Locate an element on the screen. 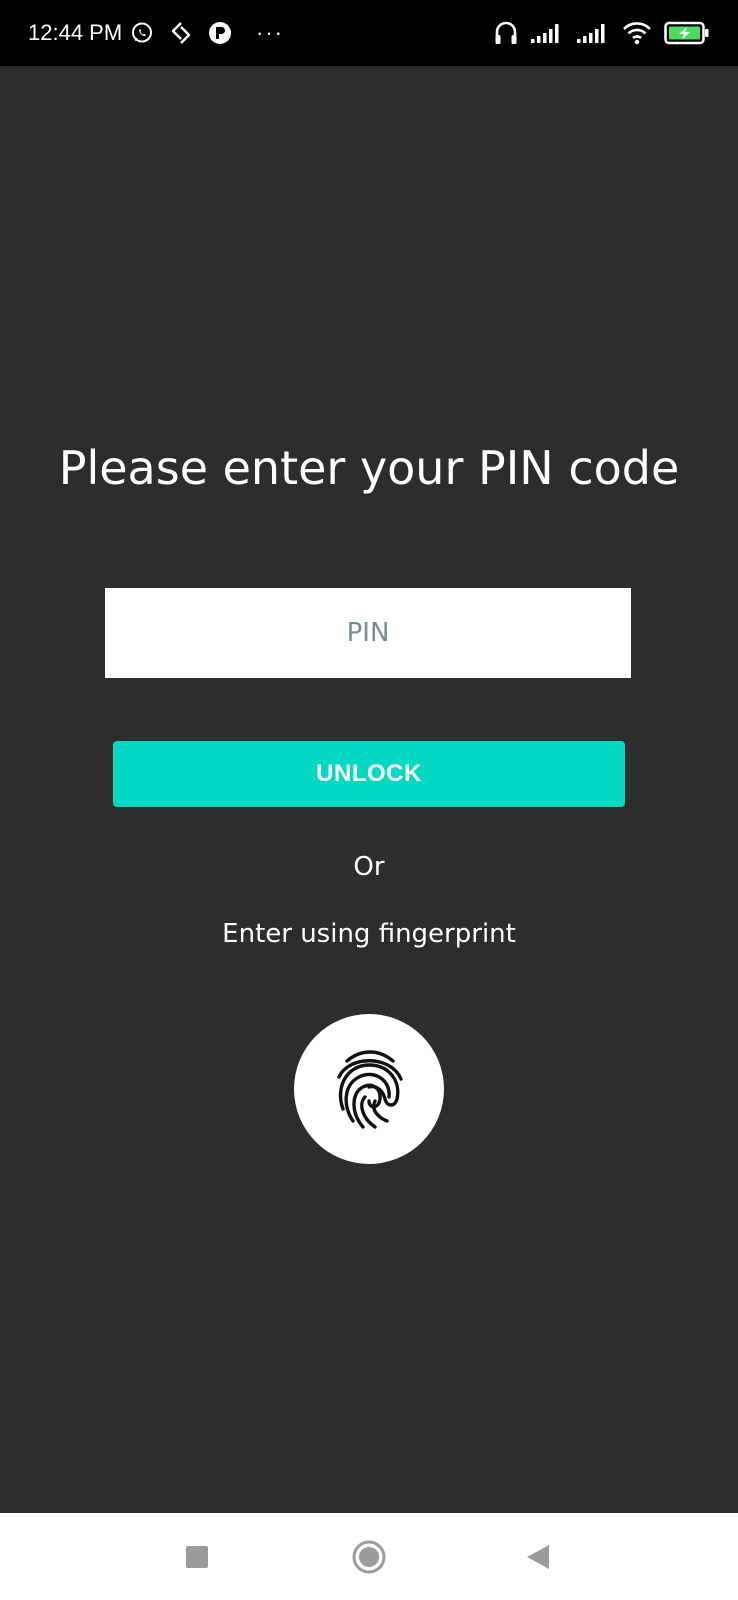 This screenshot has width=738, height=1600. back-button is located at coordinates (538, 1557).